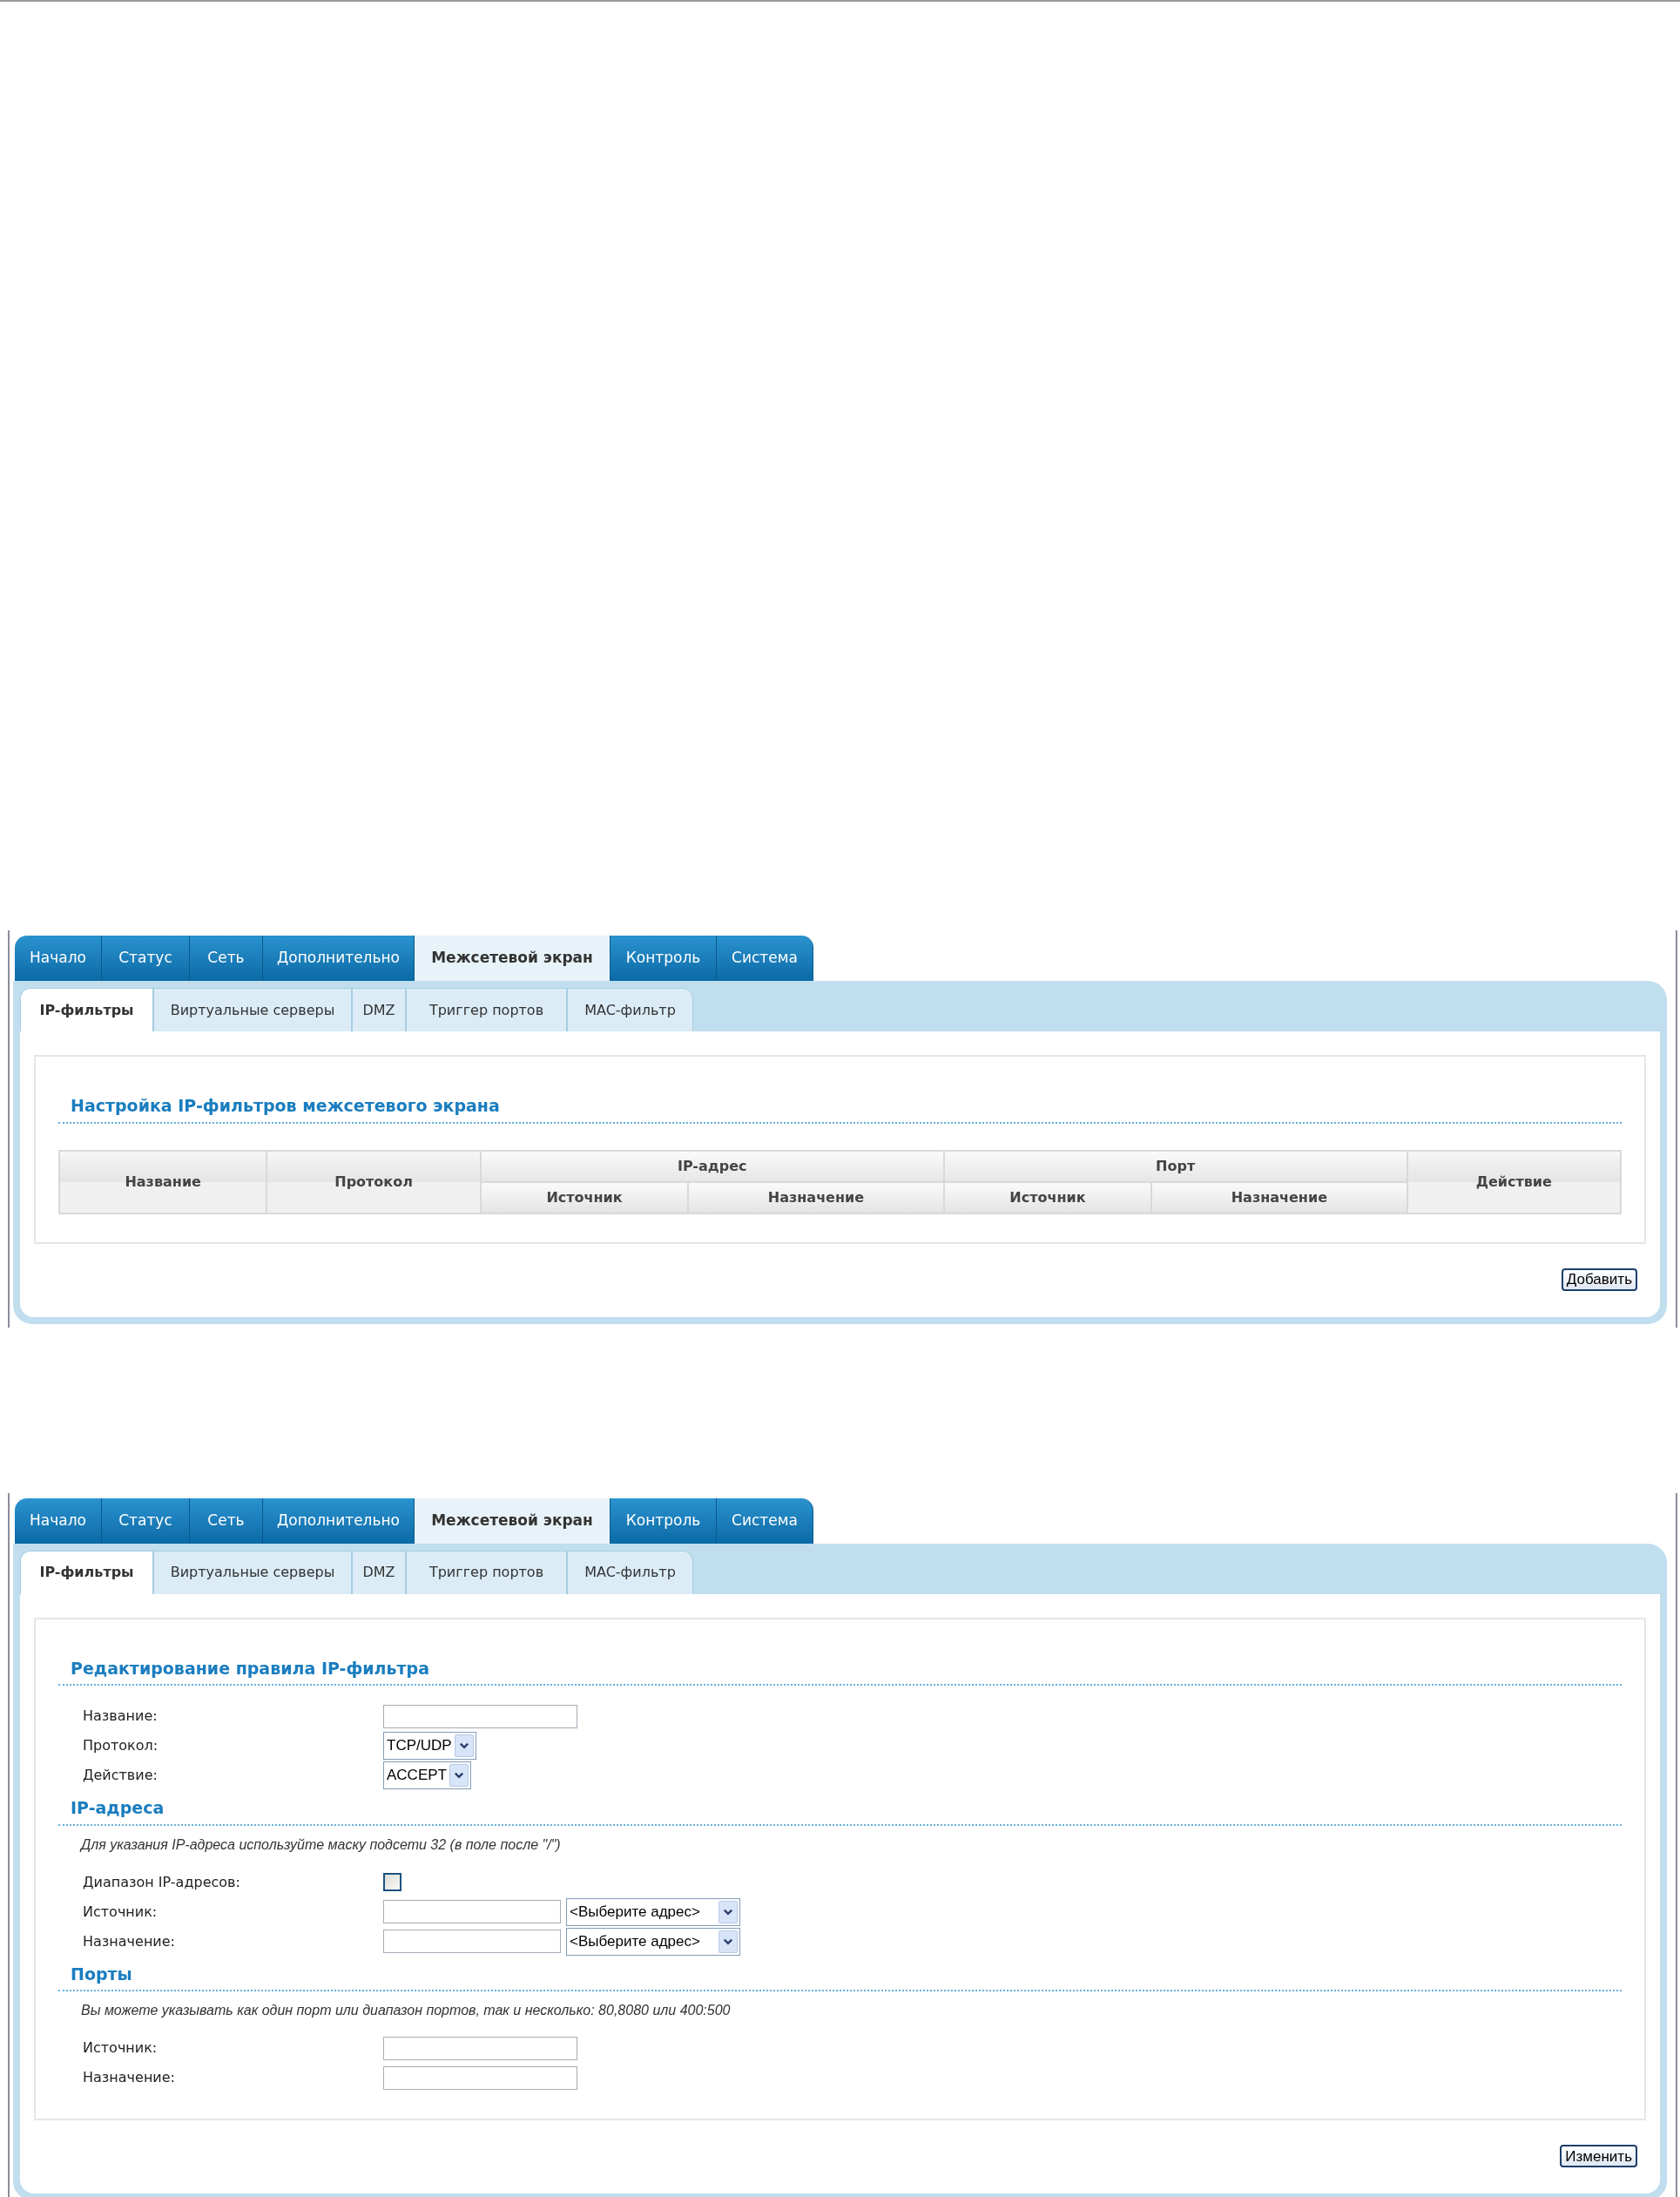  What do you see at coordinates (840, 1810) in the screenshot?
I see `section-heading: IP-адреса` at bounding box center [840, 1810].